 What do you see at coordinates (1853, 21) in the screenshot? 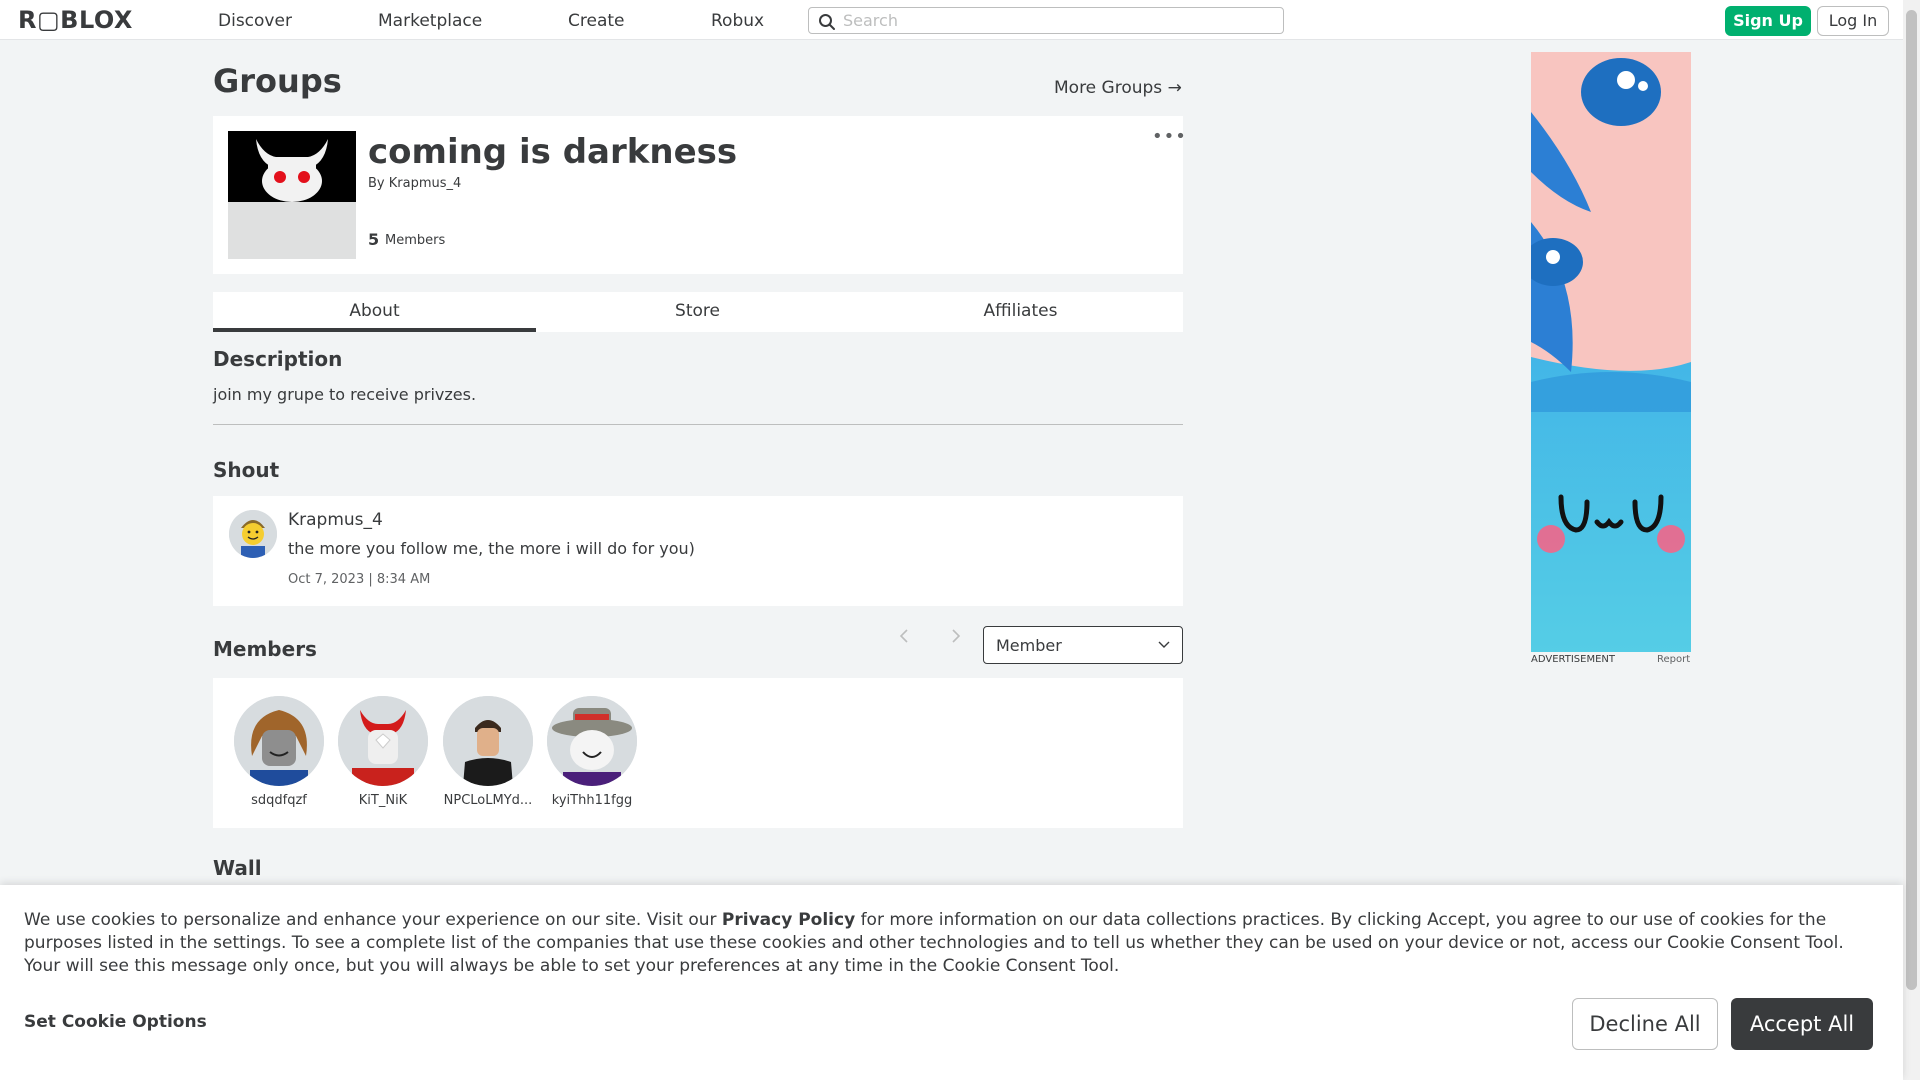
I see `log-in-button: Log In` at bounding box center [1853, 21].